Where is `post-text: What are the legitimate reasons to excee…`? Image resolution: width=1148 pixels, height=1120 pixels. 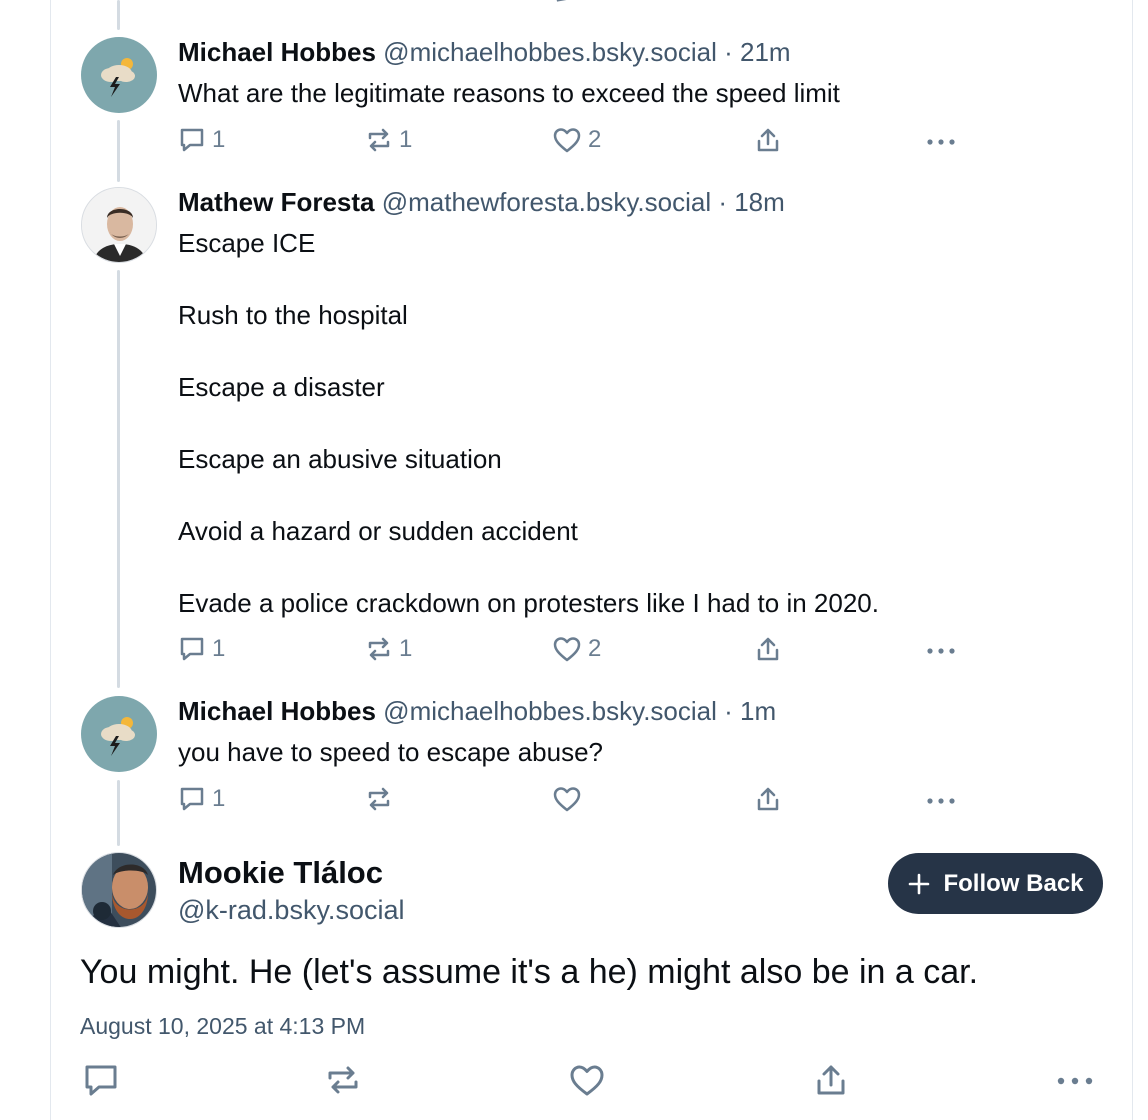 post-text: What are the legitimate reasons to excee… is located at coordinates (509, 93).